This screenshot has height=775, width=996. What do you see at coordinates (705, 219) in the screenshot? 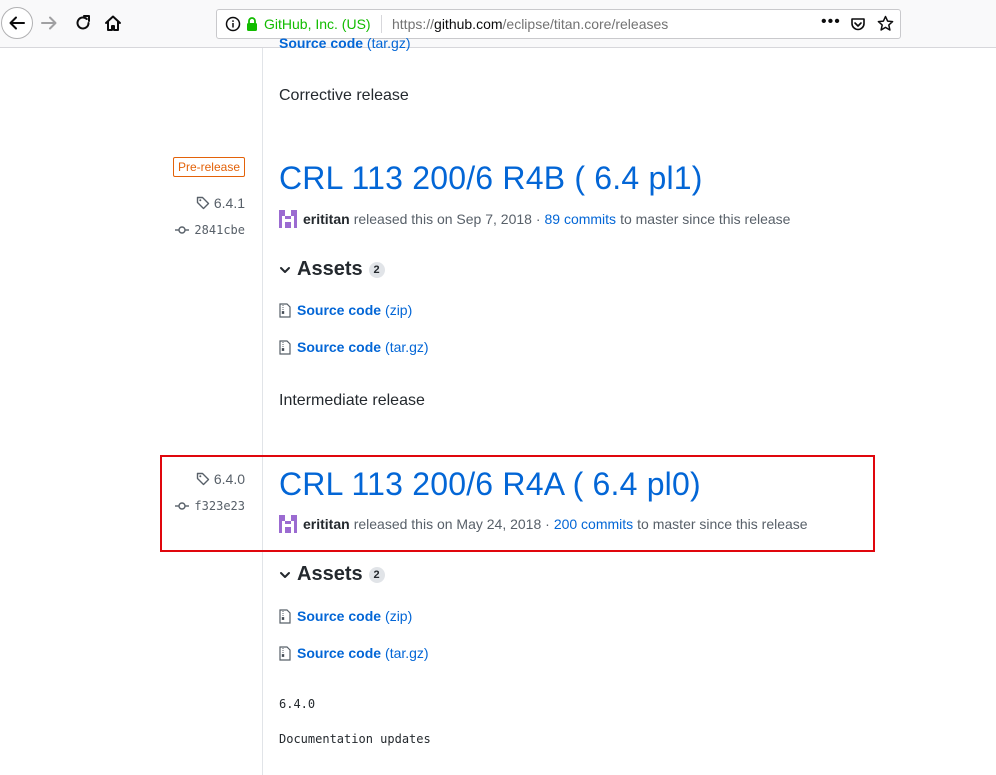
I see `since-release-text: to master since this release` at bounding box center [705, 219].